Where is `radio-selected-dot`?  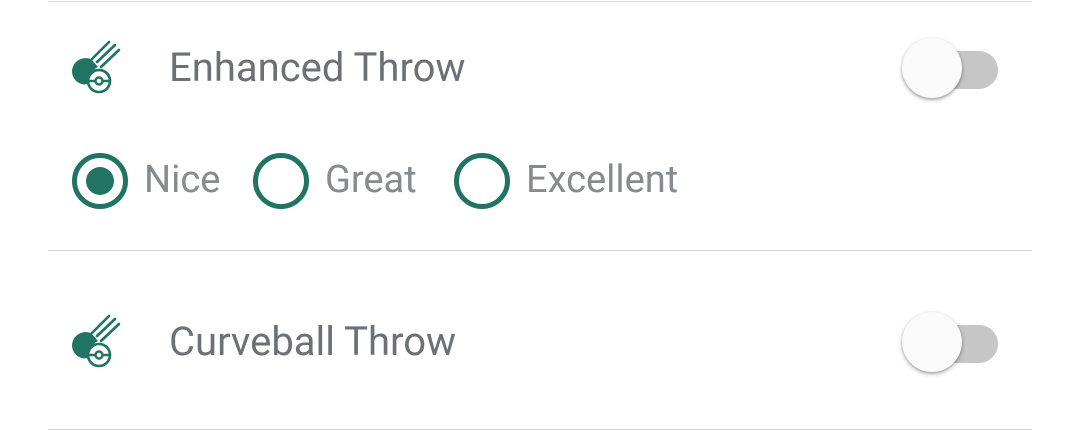 radio-selected-dot is located at coordinates (100, 181).